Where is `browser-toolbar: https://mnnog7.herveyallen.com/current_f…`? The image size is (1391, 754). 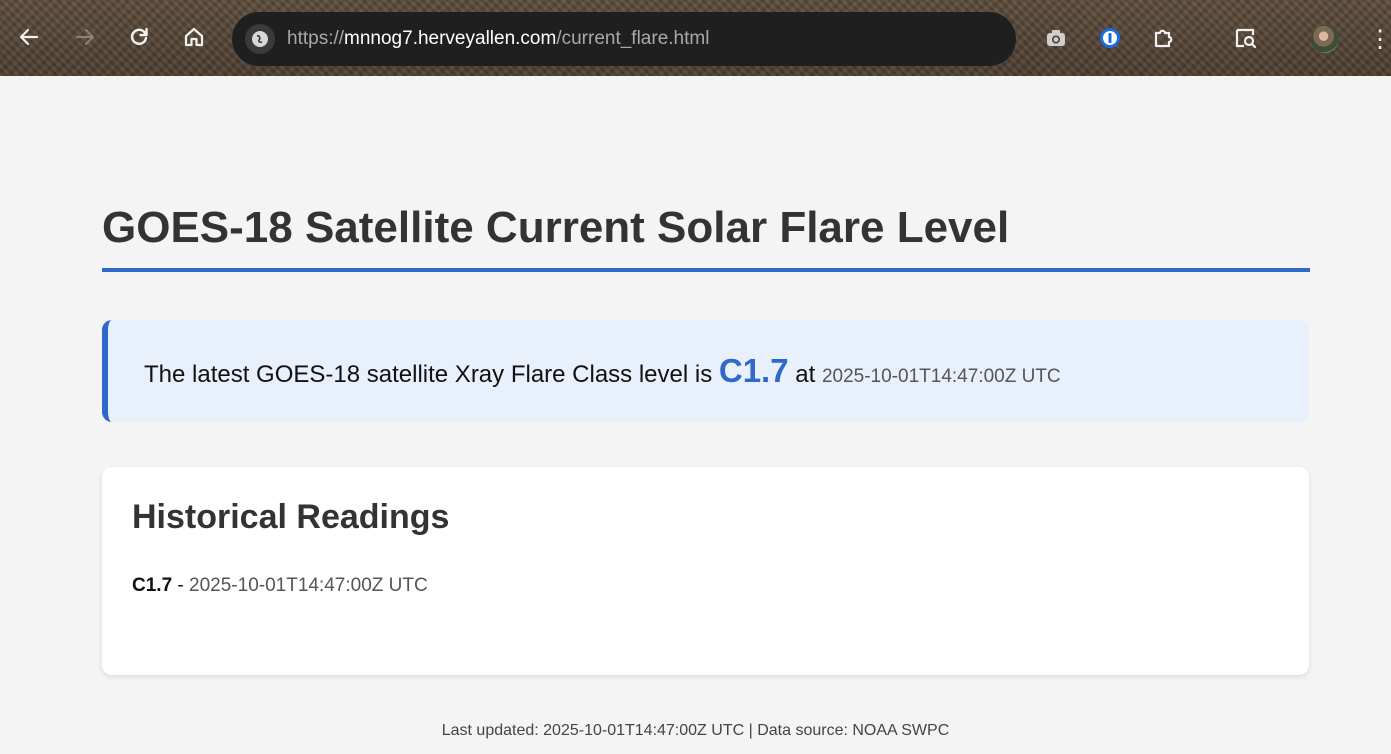 browser-toolbar: https://mnnog7.herveyallen.com/current_f… is located at coordinates (695, 38).